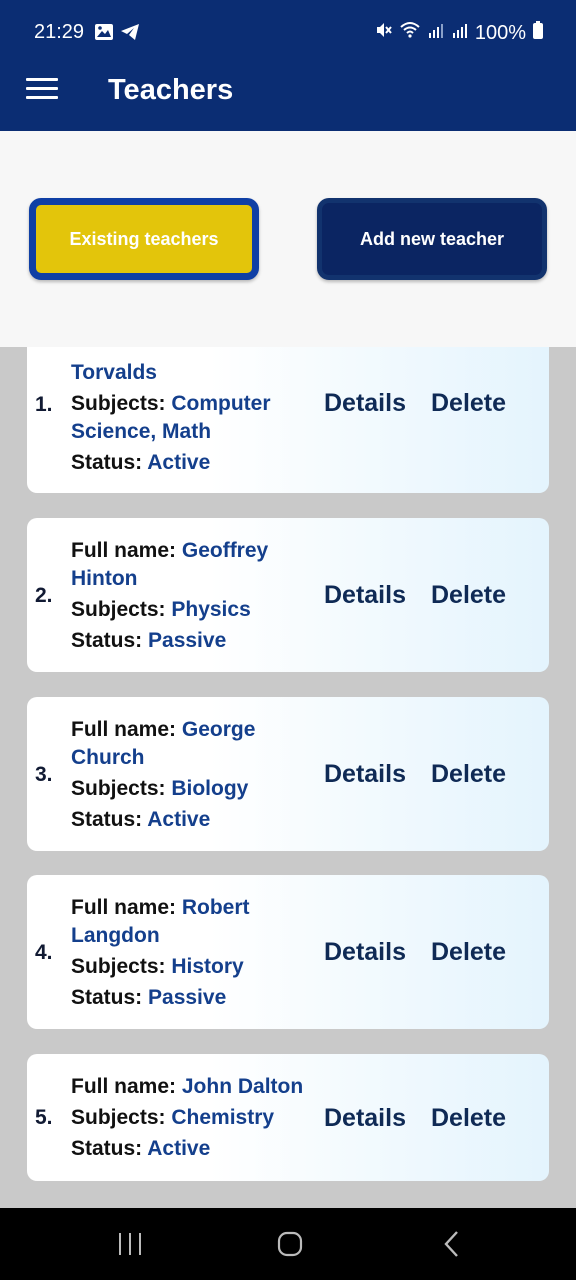  What do you see at coordinates (500, 32) in the screenshot?
I see `battery-percent: 100%` at bounding box center [500, 32].